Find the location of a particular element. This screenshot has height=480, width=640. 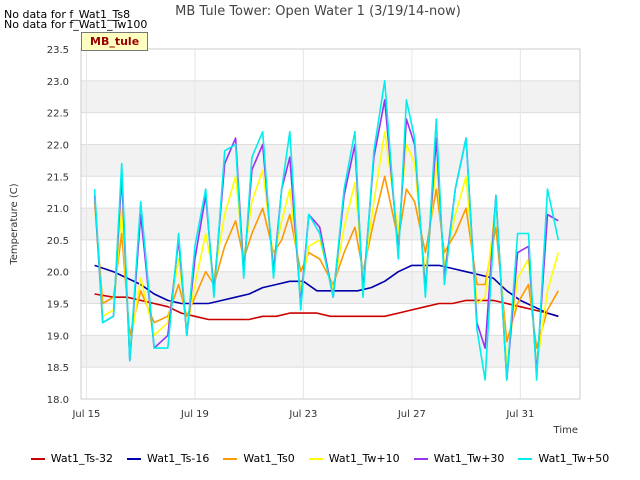

legend-label: Wat1_Tw+50 is located at coordinates (574, 458).